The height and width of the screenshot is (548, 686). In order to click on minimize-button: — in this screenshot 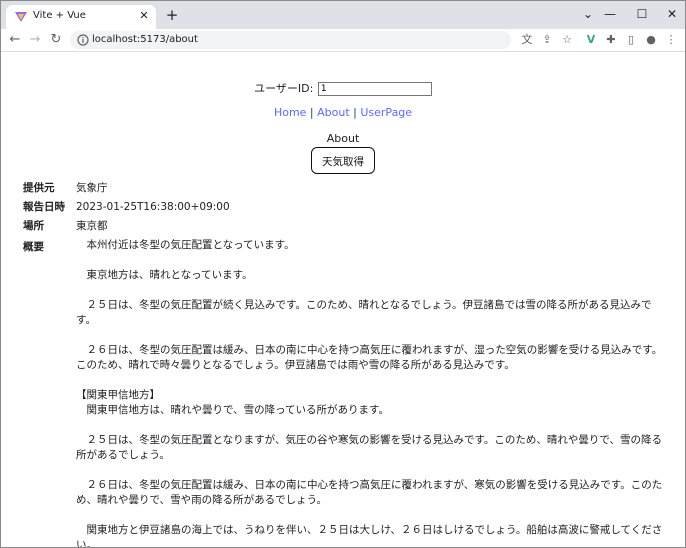, I will do `click(610, 14)`.